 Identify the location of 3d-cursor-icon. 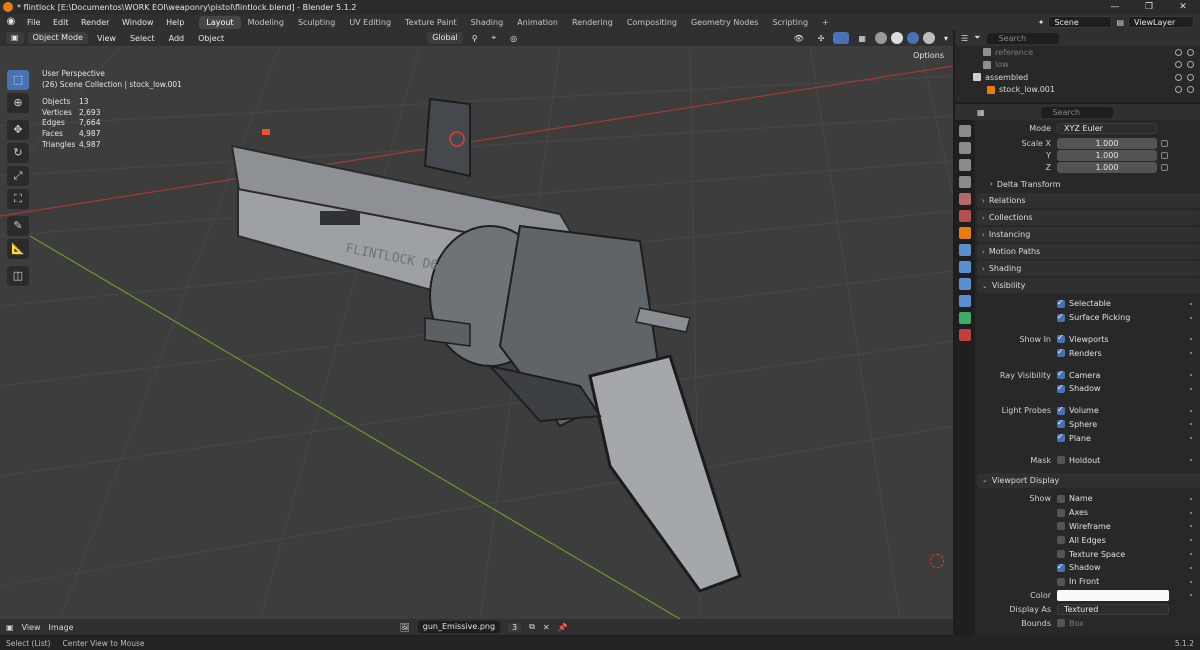
(937, 561).